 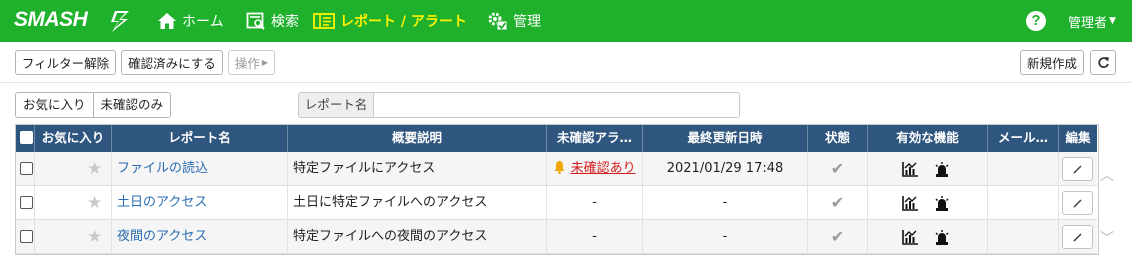 I want to click on settings-icon, so click(x=498, y=21).